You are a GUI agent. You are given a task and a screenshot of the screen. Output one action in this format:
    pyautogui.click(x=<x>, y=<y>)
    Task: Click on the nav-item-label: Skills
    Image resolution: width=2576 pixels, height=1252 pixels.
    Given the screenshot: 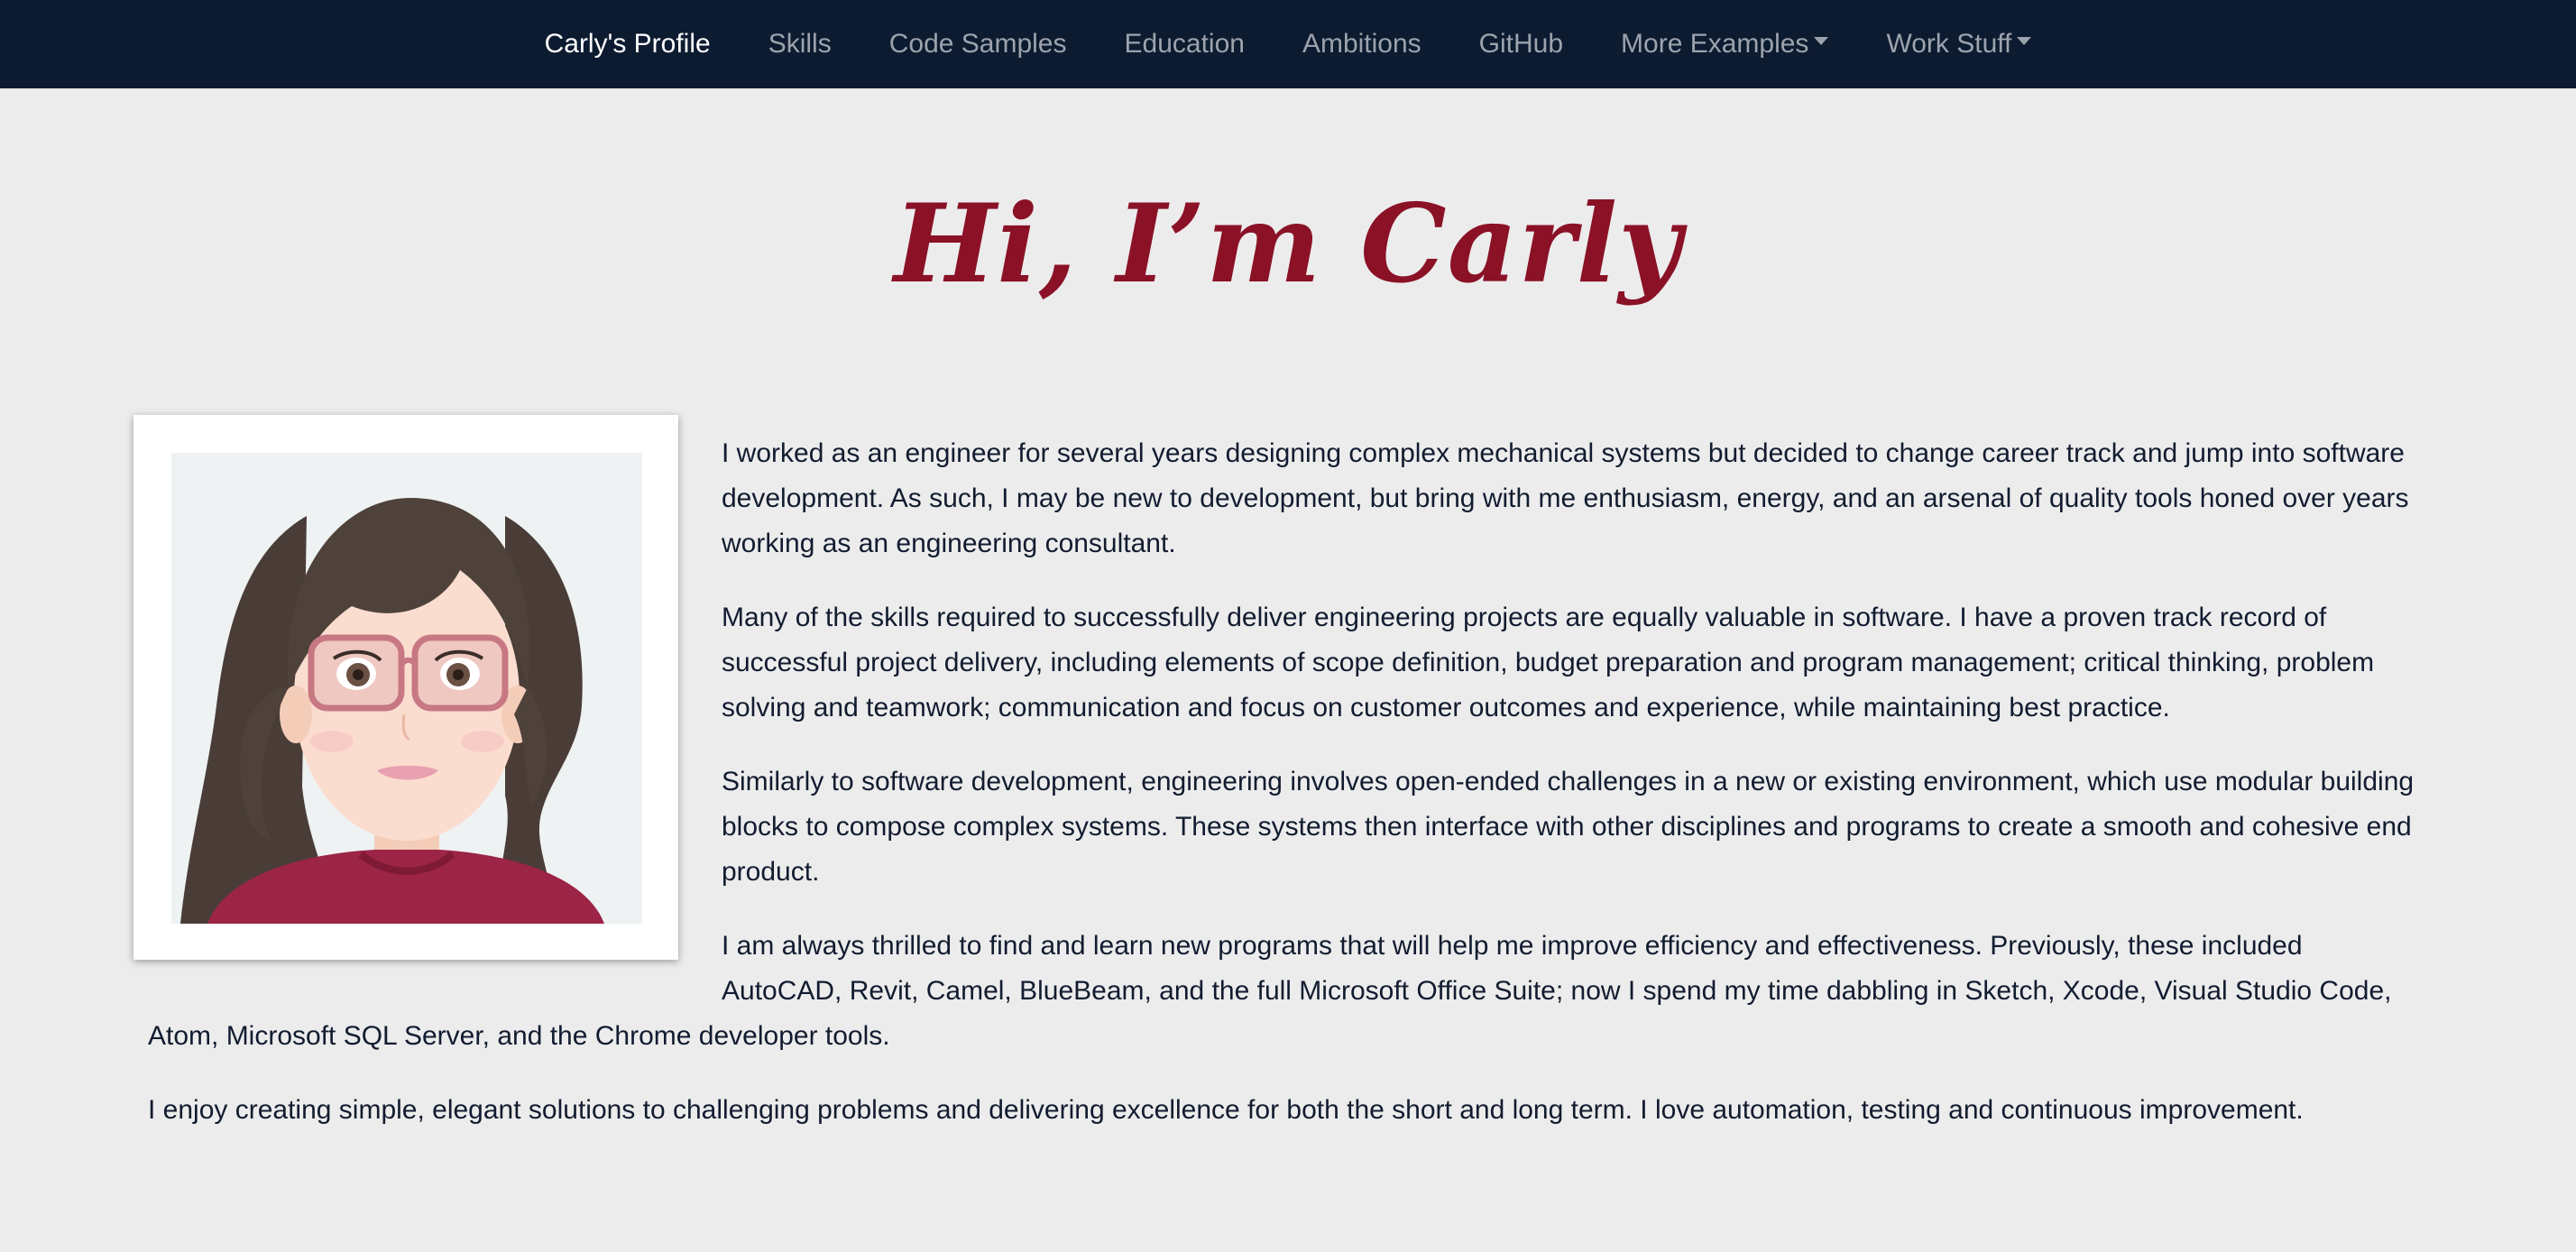 What is the action you would take?
    pyautogui.click(x=800, y=44)
    